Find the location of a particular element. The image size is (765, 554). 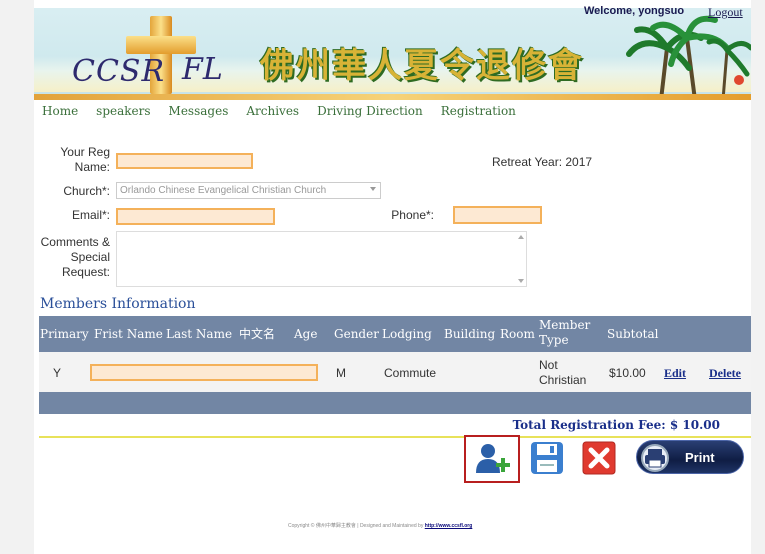

cell-primary: Y is located at coordinates (57, 373).